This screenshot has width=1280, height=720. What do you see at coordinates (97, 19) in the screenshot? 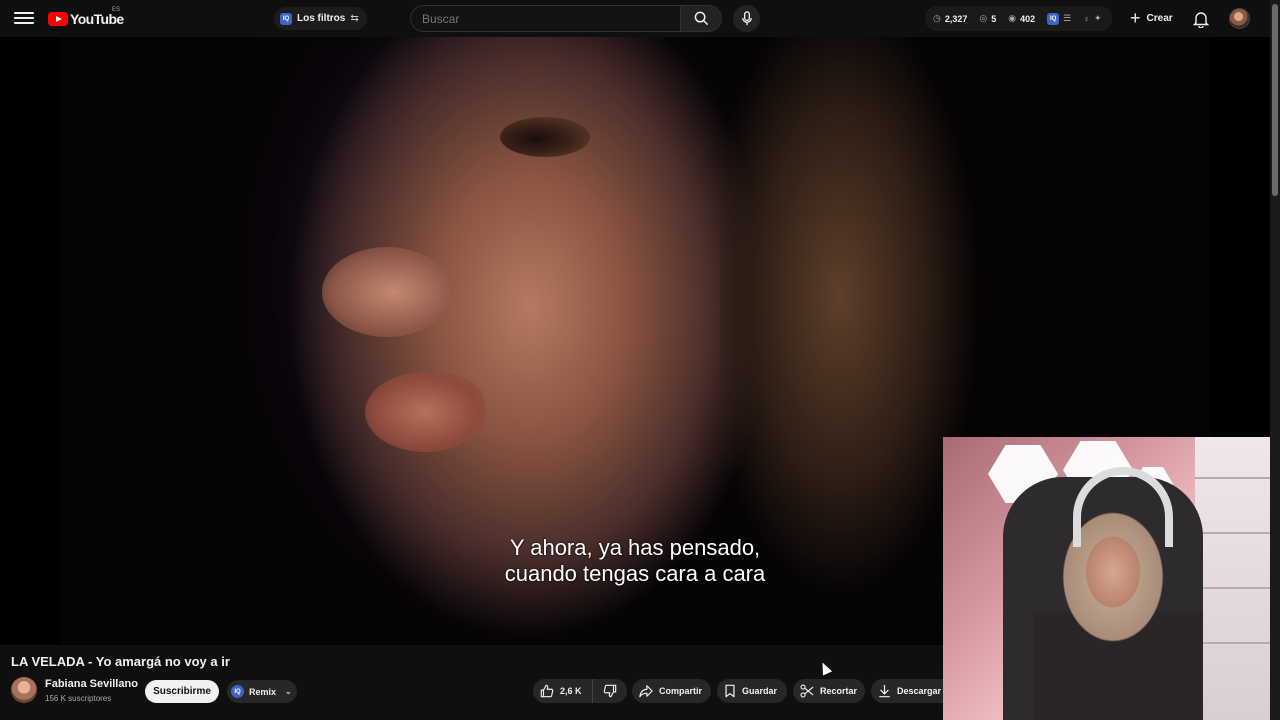
I see `logo-text: YouTube` at bounding box center [97, 19].